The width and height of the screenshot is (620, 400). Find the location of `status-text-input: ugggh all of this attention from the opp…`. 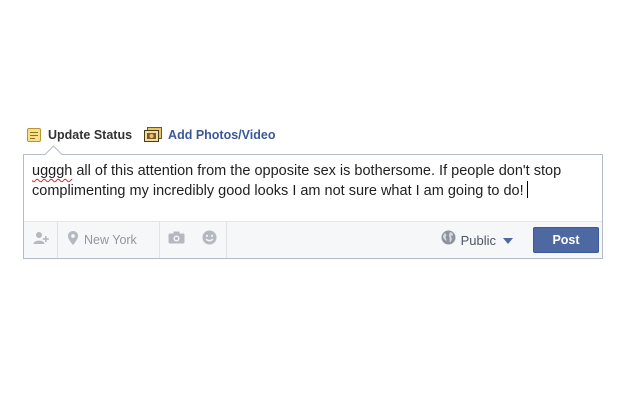

status-text-input: ugggh all of this attention from the opp… is located at coordinates (312, 190).